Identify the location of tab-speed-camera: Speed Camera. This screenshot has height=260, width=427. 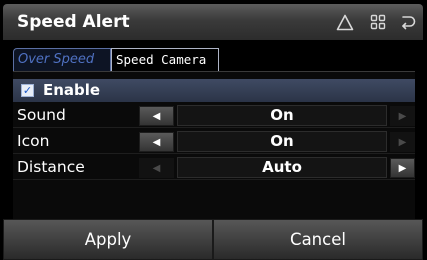
(165, 59).